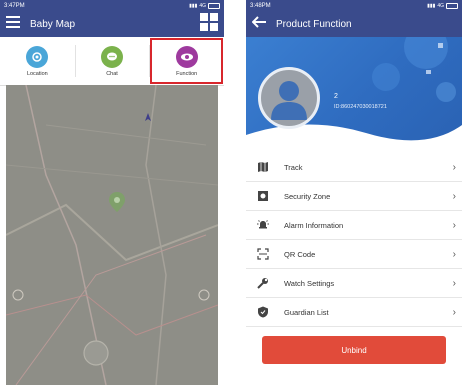 Image resolution: width=462 pixels, height=389 pixels. I want to click on menu-item-label: Guardian List, so click(306, 312).